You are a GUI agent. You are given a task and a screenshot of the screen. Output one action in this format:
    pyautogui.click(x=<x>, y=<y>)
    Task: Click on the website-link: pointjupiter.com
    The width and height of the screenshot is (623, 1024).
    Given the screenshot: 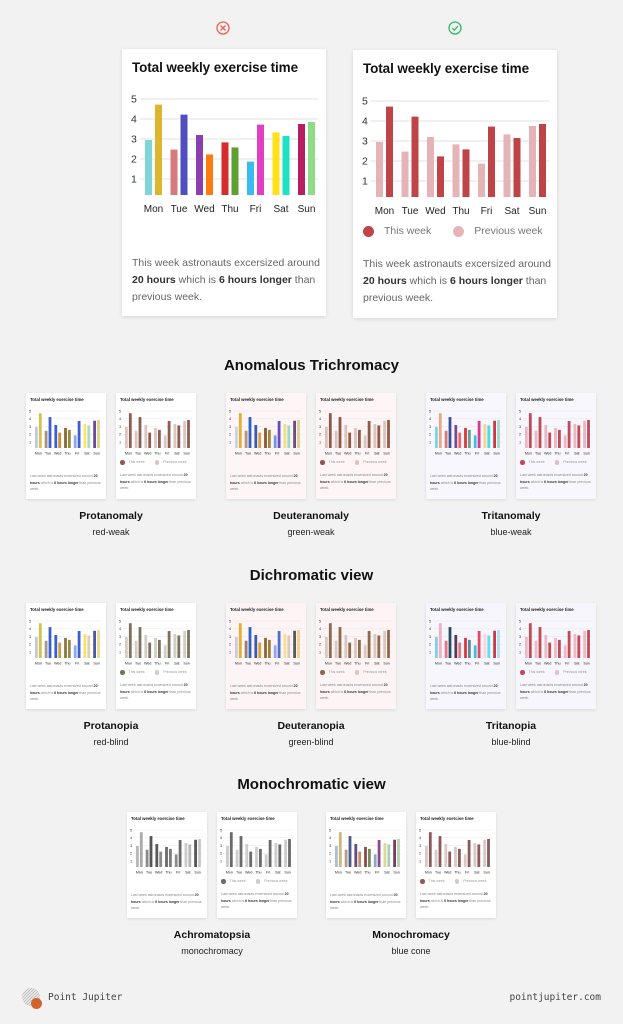 What is the action you would take?
    pyautogui.click(x=555, y=997)
    